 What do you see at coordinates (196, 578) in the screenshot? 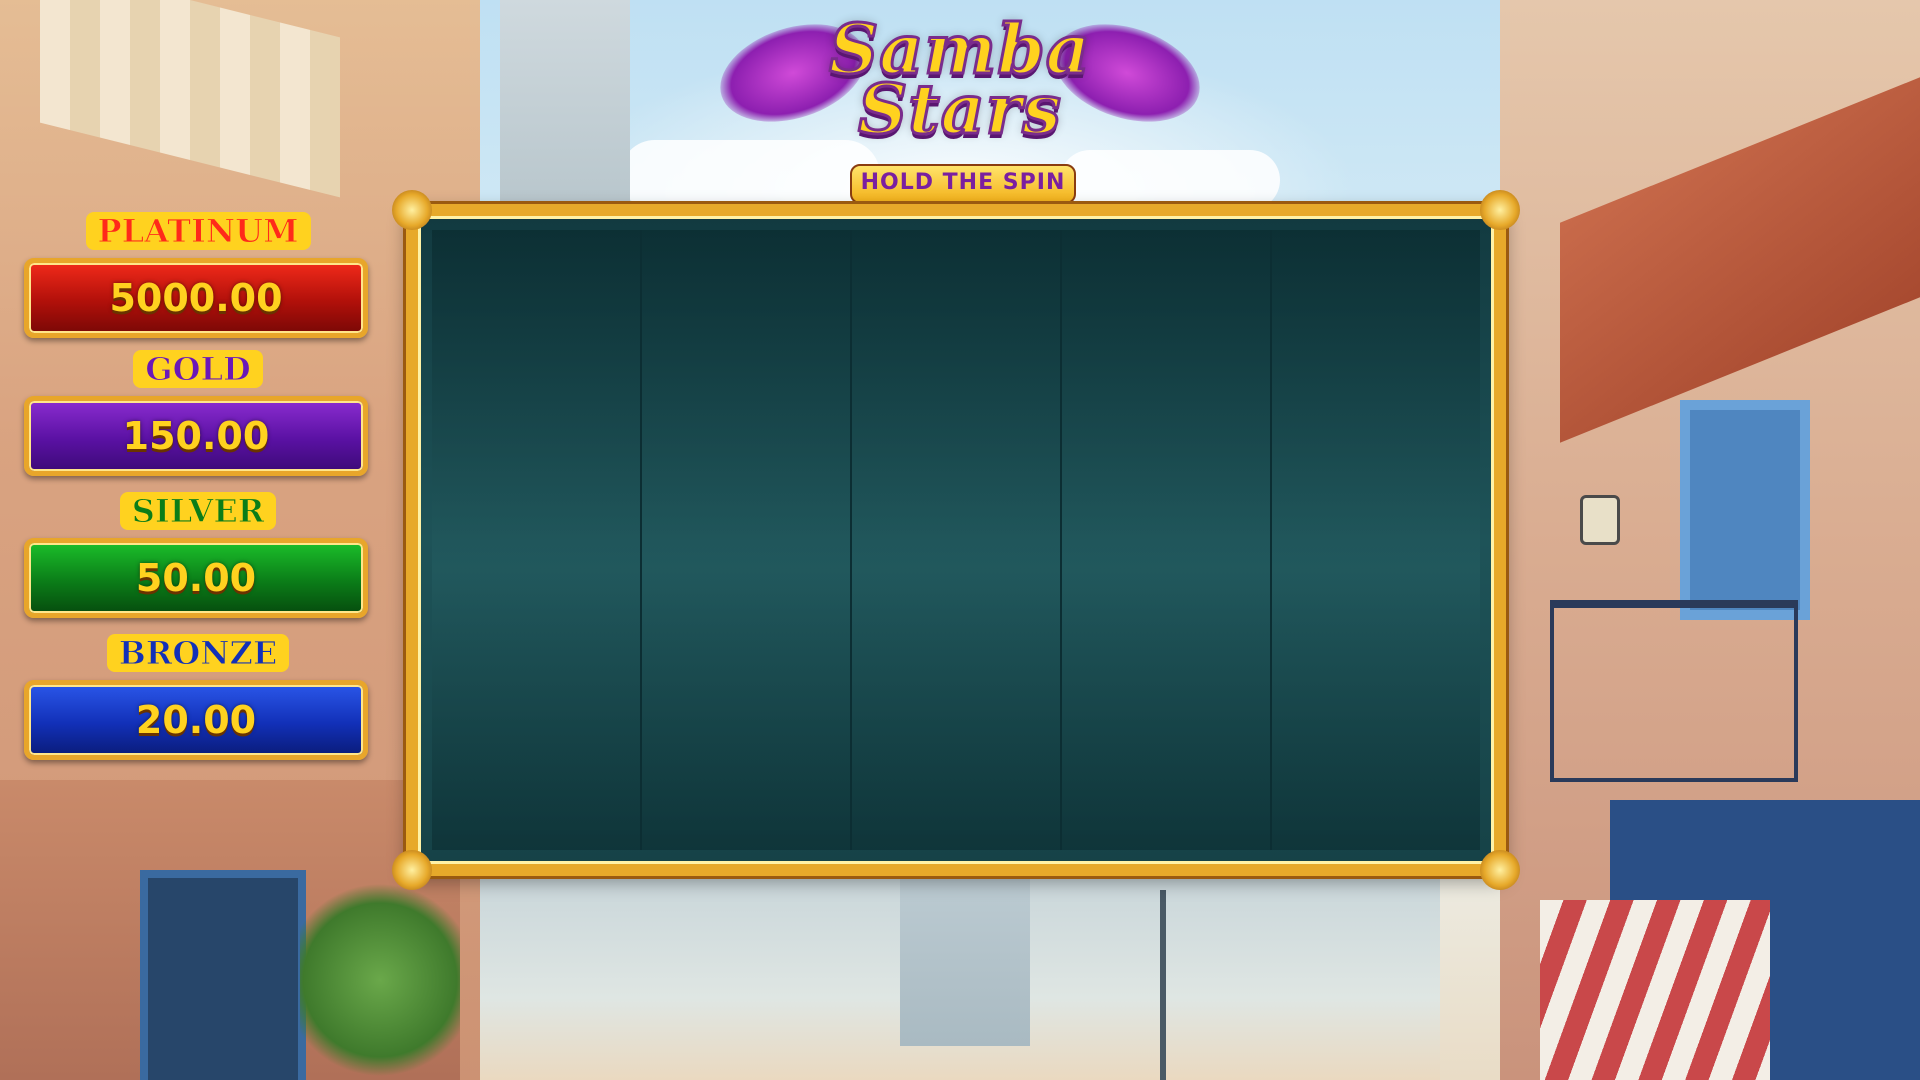
I see `jackpot-value: 50.00` at bounding box center [196, 578].